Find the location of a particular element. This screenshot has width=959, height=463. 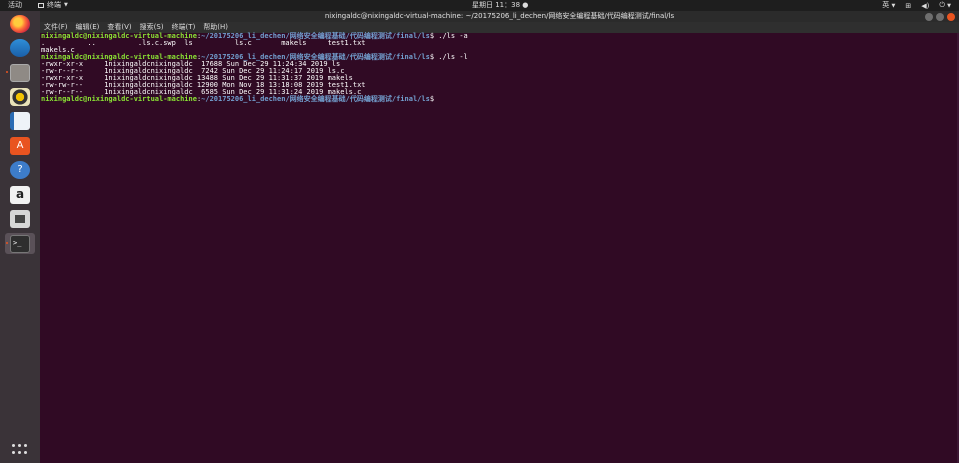

dock-item-thunderbird is located at coordinates (20, 47).